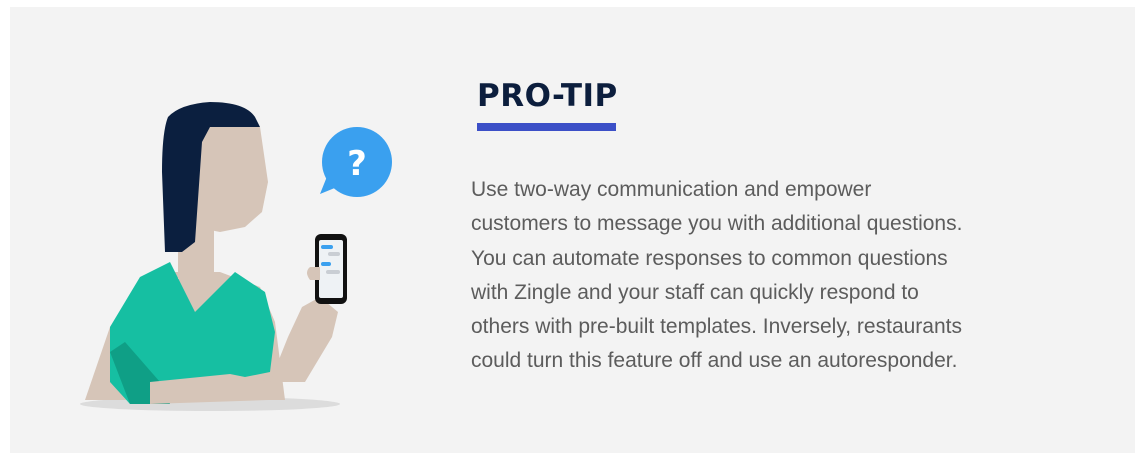  What do you see at coordinates (313, 273) in the screenshot?
I see `hand-fingers` at bounding box center [313, 273].